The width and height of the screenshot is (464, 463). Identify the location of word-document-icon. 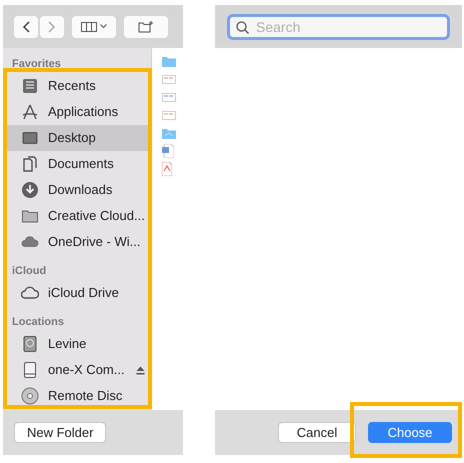
(168, 151).